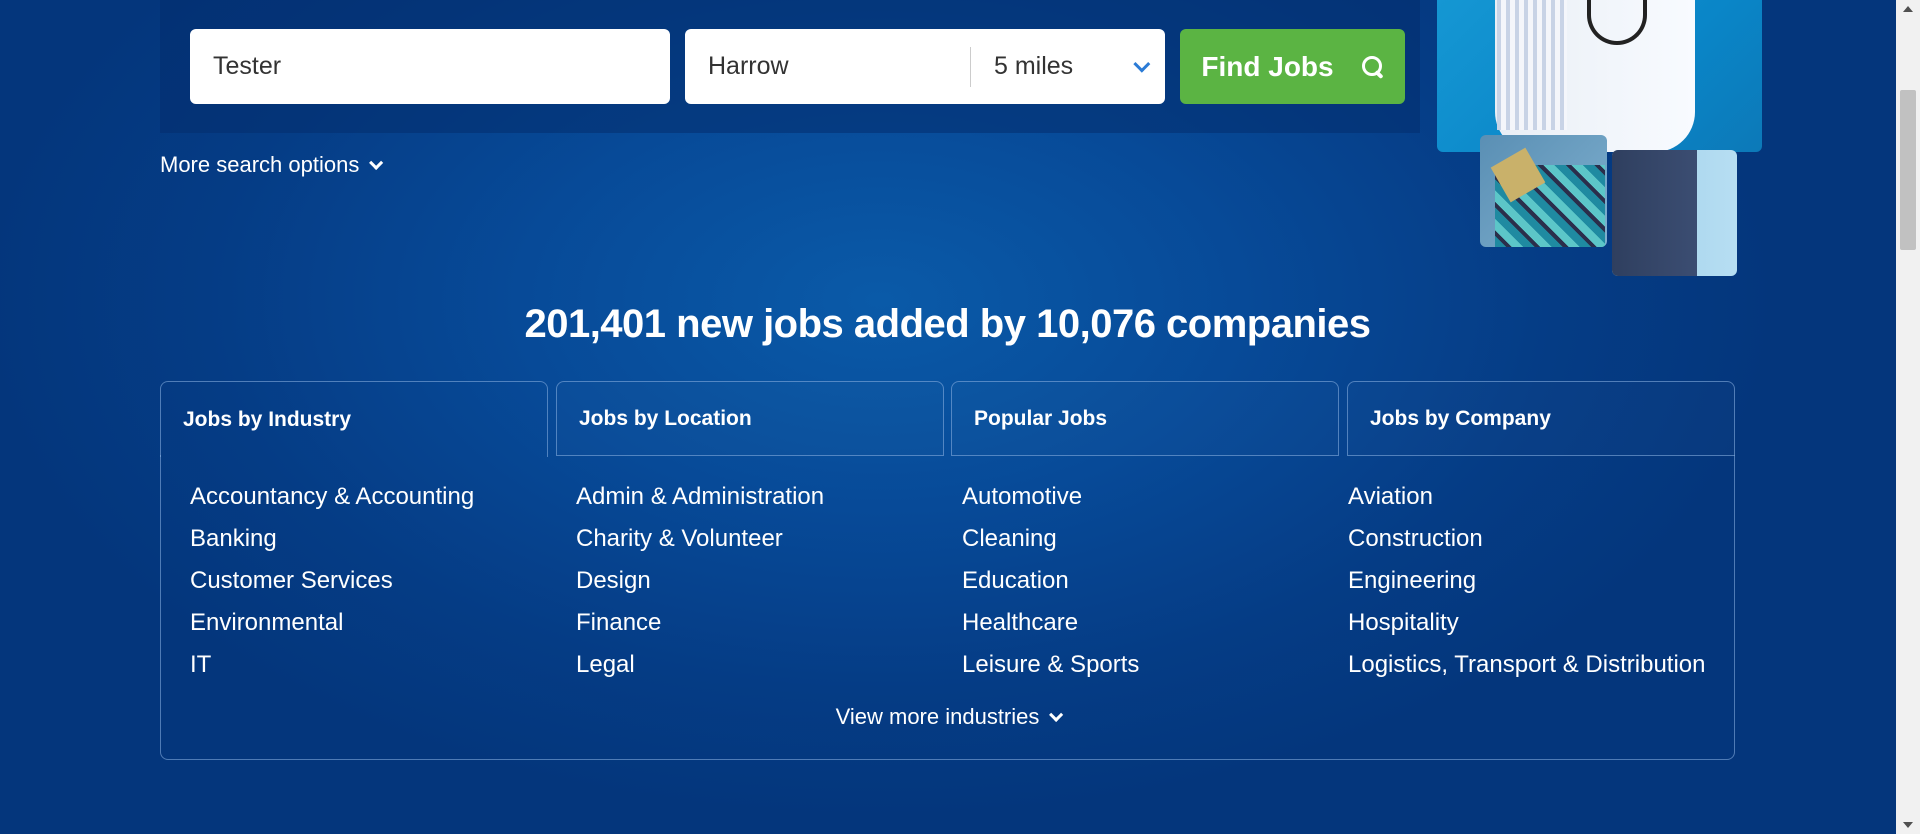 This screenshot has height=834, width=1920. Describe the element at coordinates (247, 66) in the screenshot. I see `keyword-value: Tester` at that location.